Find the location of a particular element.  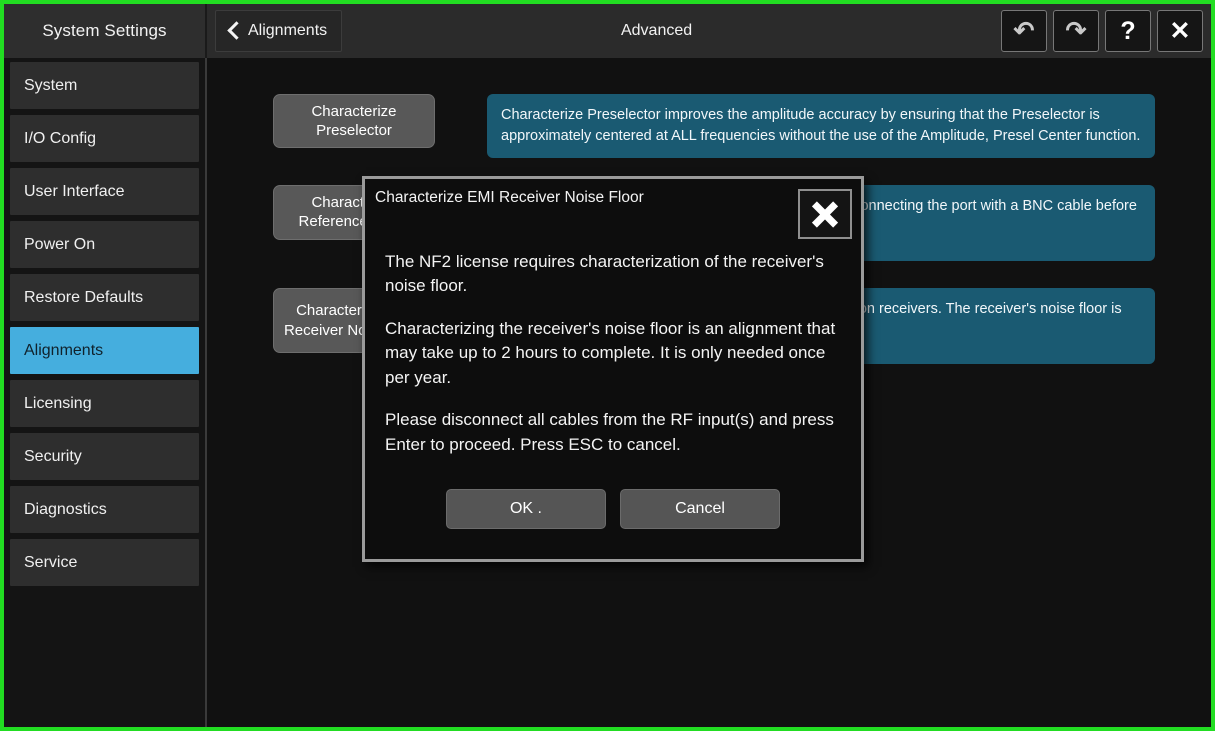

ok-button: OK . is located at coordinates (526, 509).